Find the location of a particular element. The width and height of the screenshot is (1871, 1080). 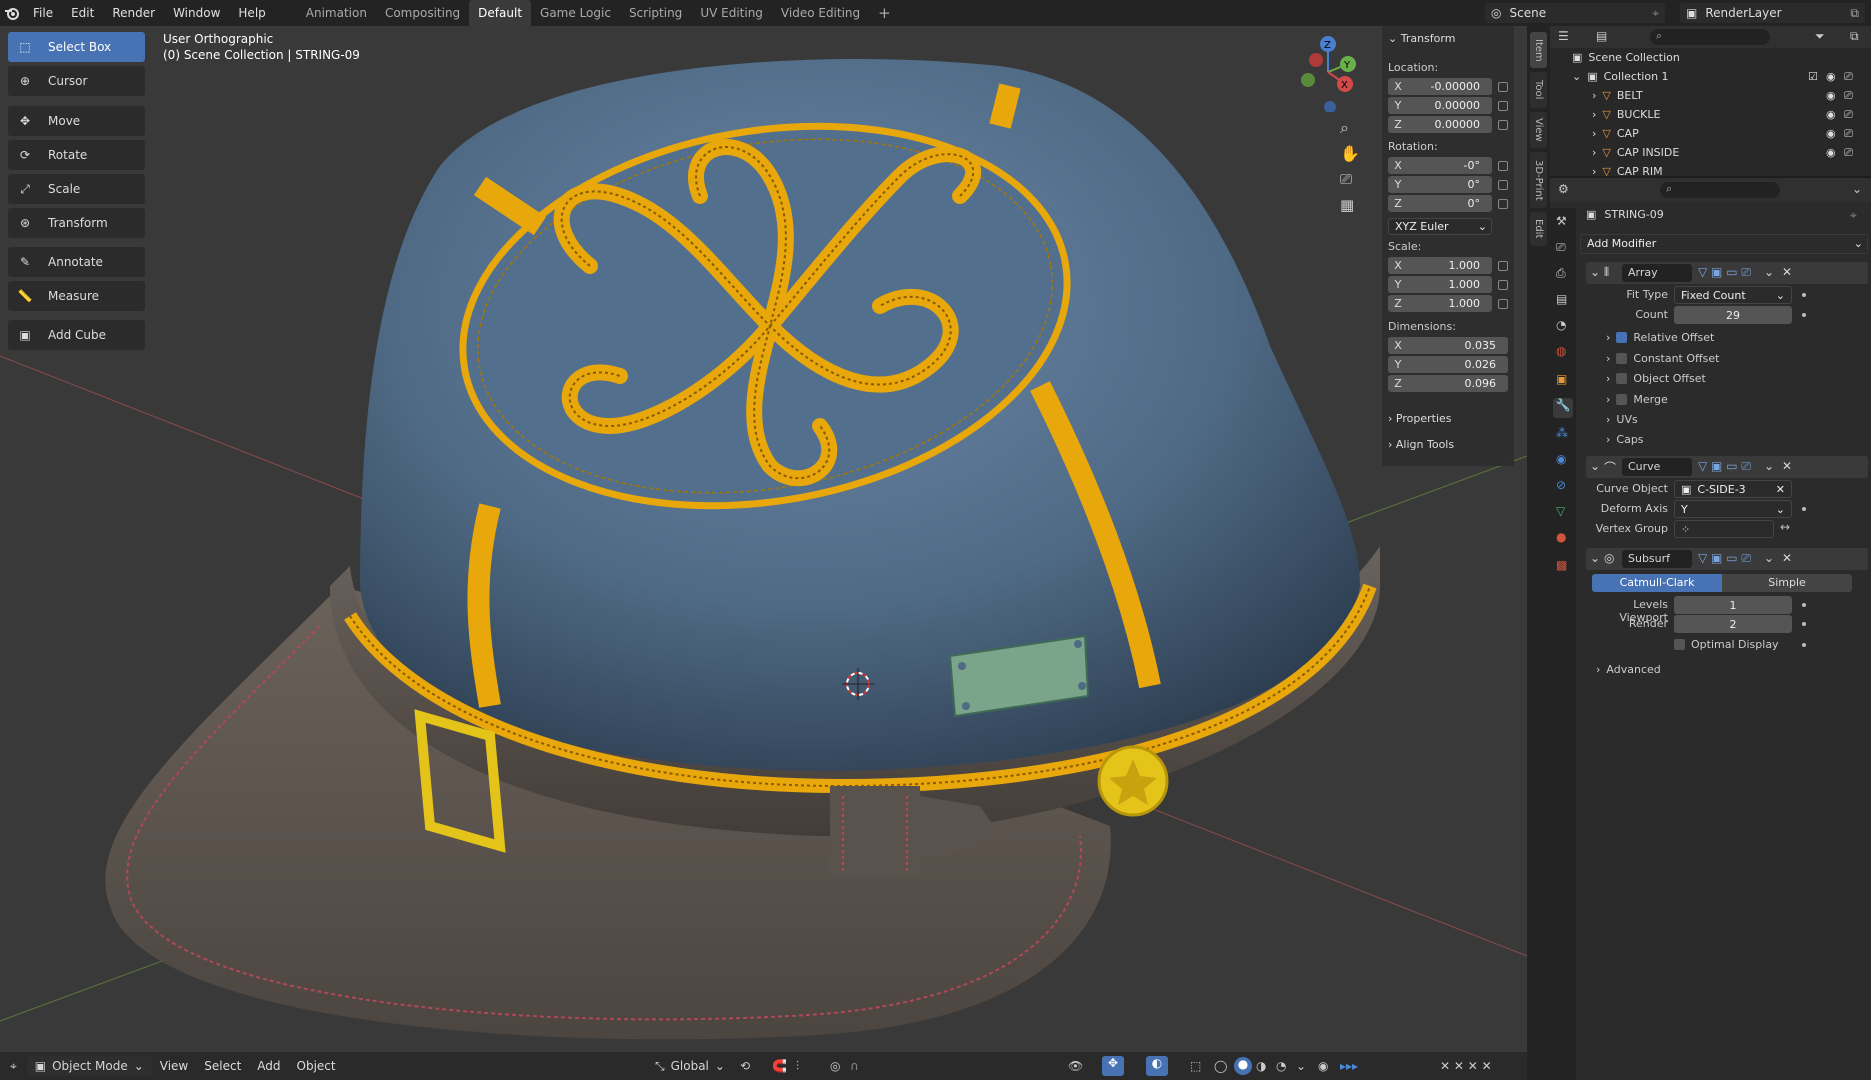

relative-offset-checkbox is located at coordinates (1622, 337).